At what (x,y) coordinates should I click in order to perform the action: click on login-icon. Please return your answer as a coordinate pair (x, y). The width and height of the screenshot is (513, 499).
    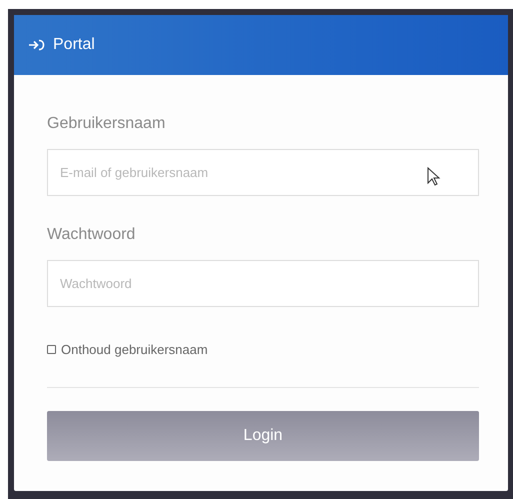
    Looking at the image, I should click on (36, 45).